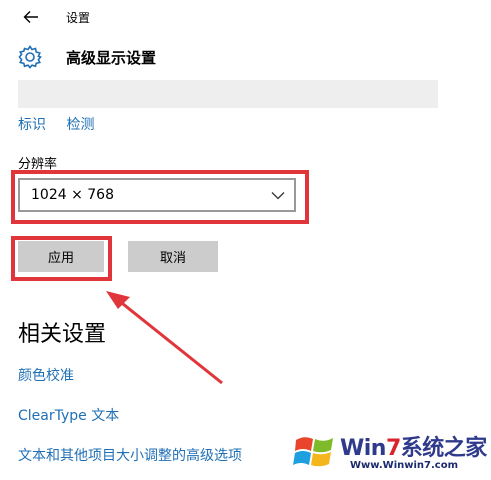  Describe the element at coordinates (413, 448) in the screenshot. I see `watermark-brand: Win7系统之家` at that location.